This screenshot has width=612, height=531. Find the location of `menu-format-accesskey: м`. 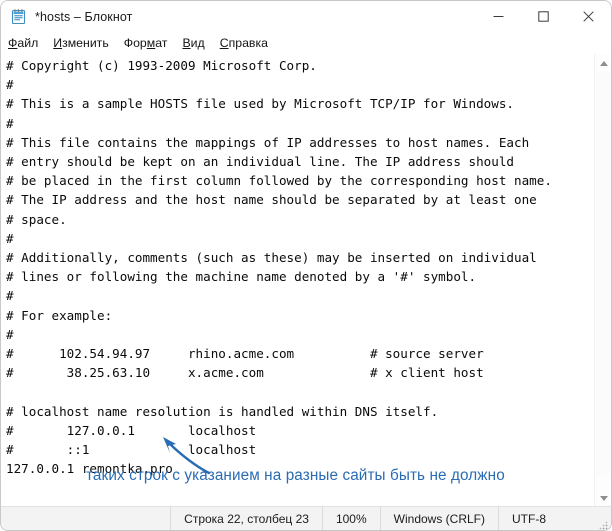

menu-format-accesskey: м is located at coordinates (151, 42).